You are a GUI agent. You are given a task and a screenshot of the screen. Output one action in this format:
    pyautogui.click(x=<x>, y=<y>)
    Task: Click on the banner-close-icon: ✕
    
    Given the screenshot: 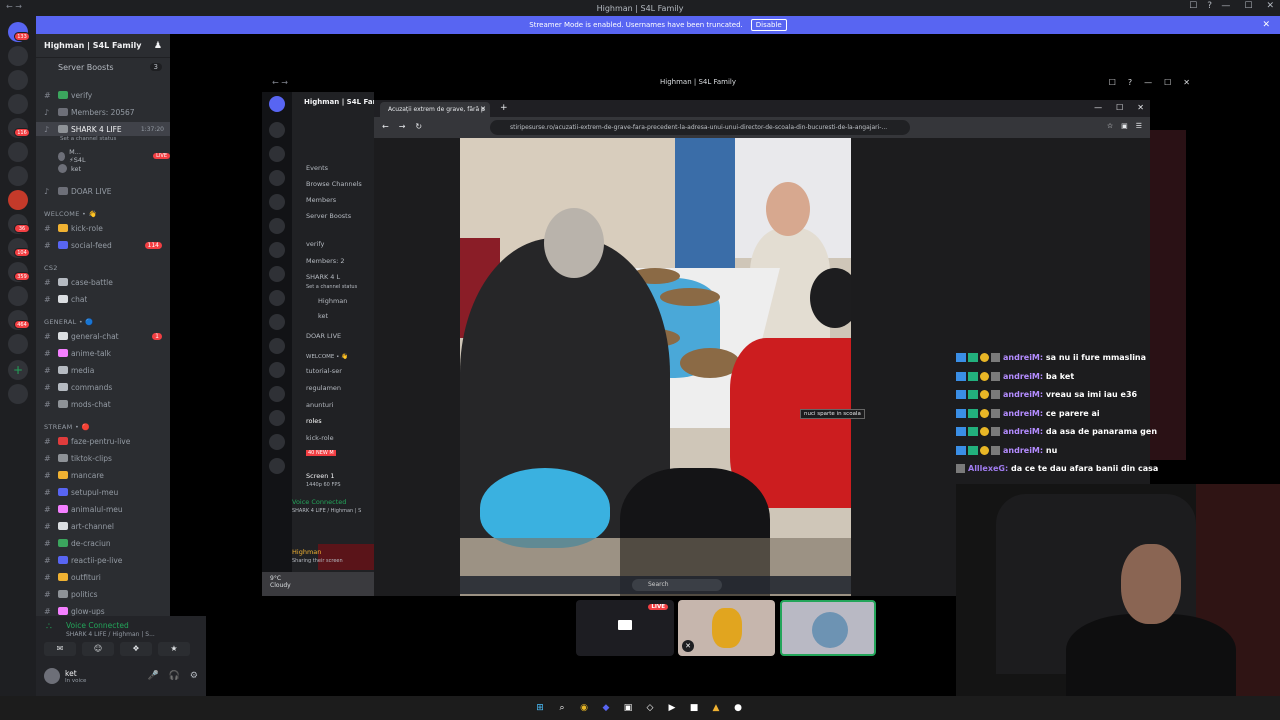 What is the action you would take?
    pyautogui.click(x=1266, y=25)
    